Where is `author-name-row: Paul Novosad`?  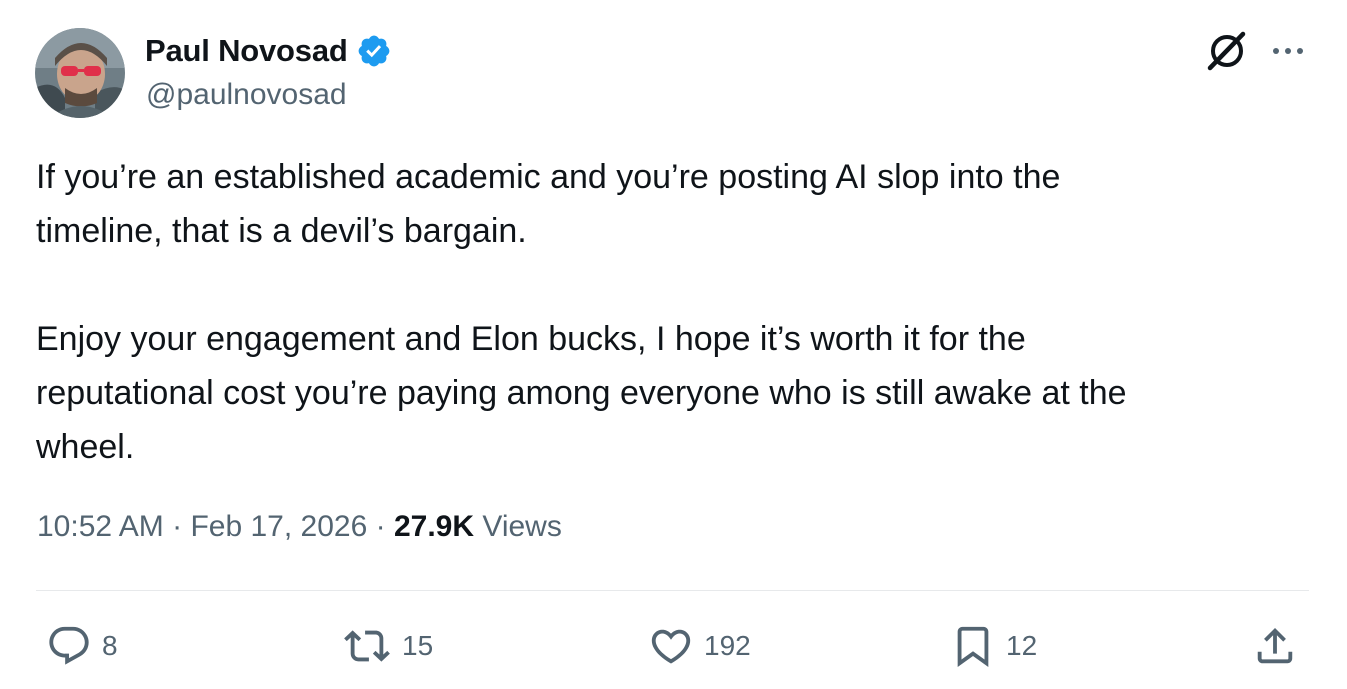
author-name-row: Paul Novosad is located at coordinates (268, 51).